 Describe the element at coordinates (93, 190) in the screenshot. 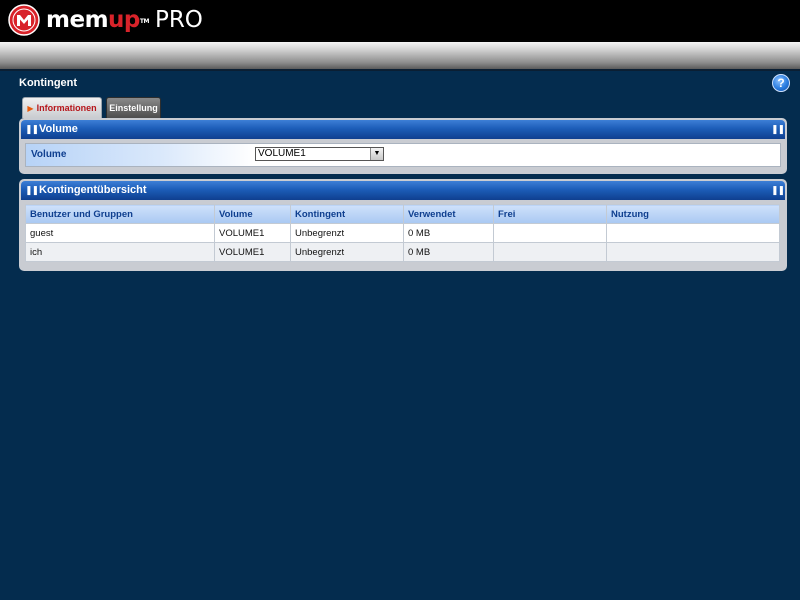

I see `panel-title: Kontingentübersicht` at that location.